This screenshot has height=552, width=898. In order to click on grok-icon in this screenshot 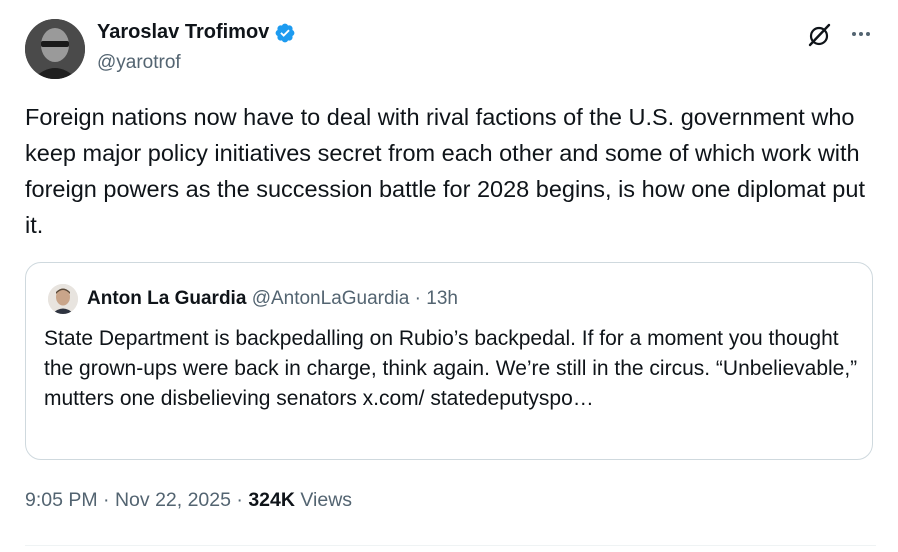, I will do `click(819, 35)`.